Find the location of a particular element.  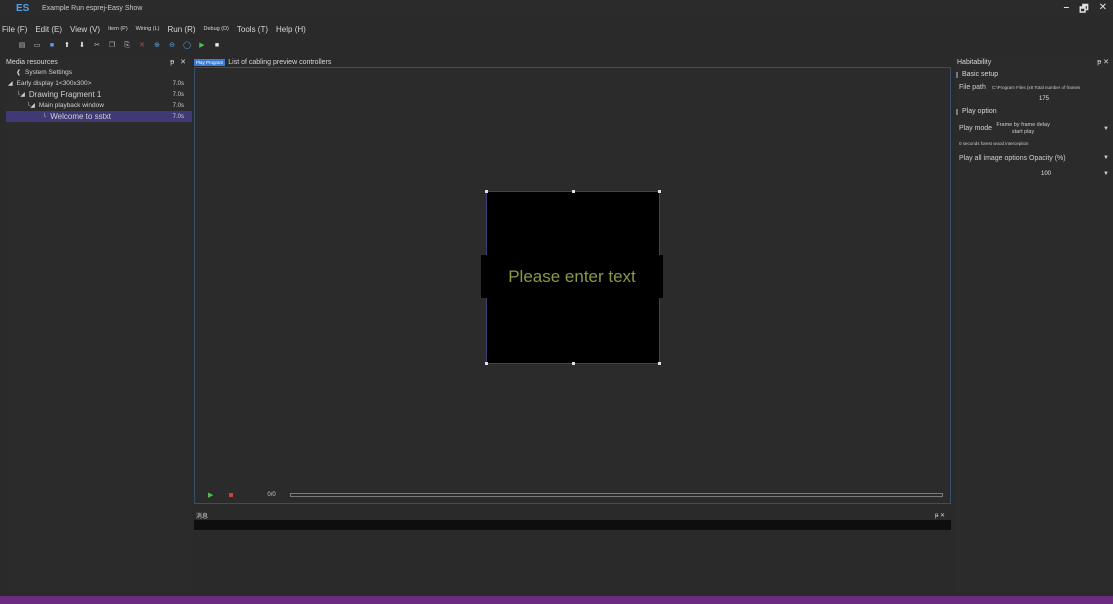

new-file-icon: ▤ is located at coordinates (22, 46).